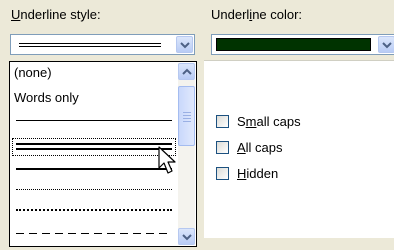 This screenshot has height=250, width=394. I want to click on scroll-up-button, so click(186, 71).